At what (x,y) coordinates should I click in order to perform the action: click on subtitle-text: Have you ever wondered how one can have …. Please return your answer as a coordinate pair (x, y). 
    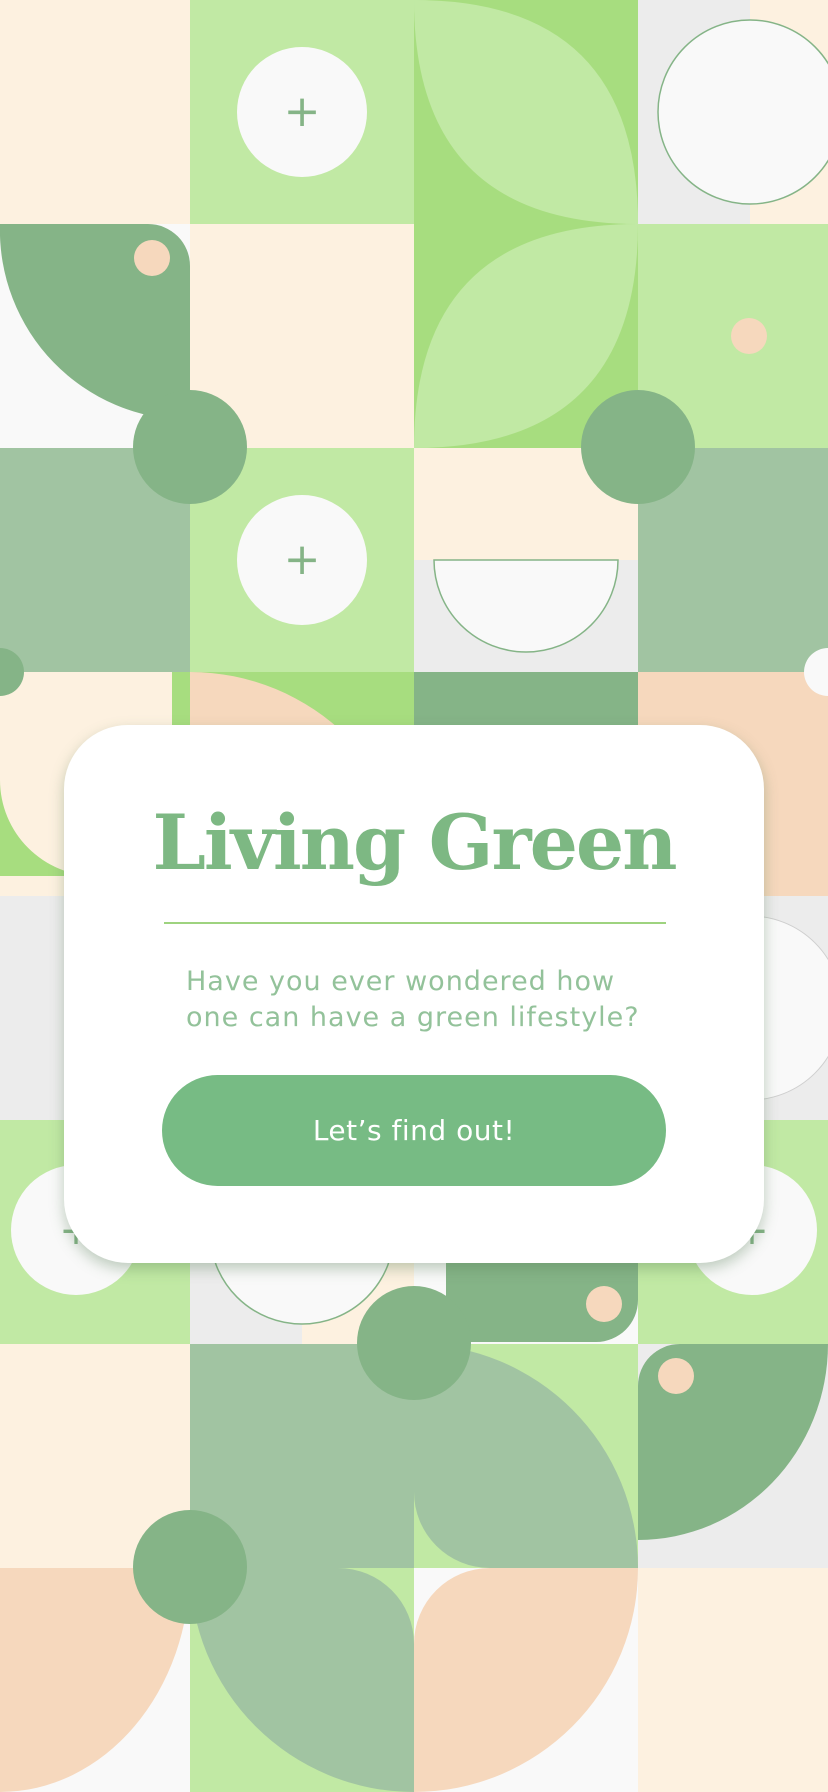
    Looking at the image, I should click on (413, 999).